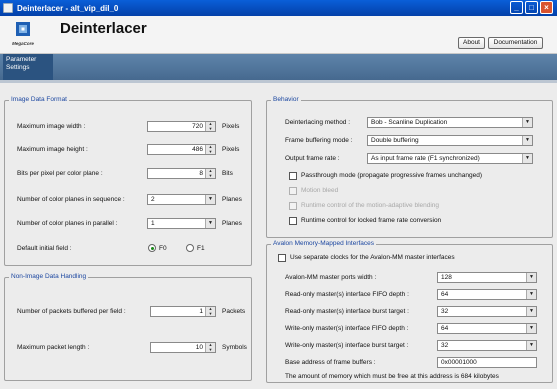 This screenshot has height=389, width=557. Describe the element at coordinates (515, 43) in the screenshot. I see `documentation-button: Documentation` at that location.